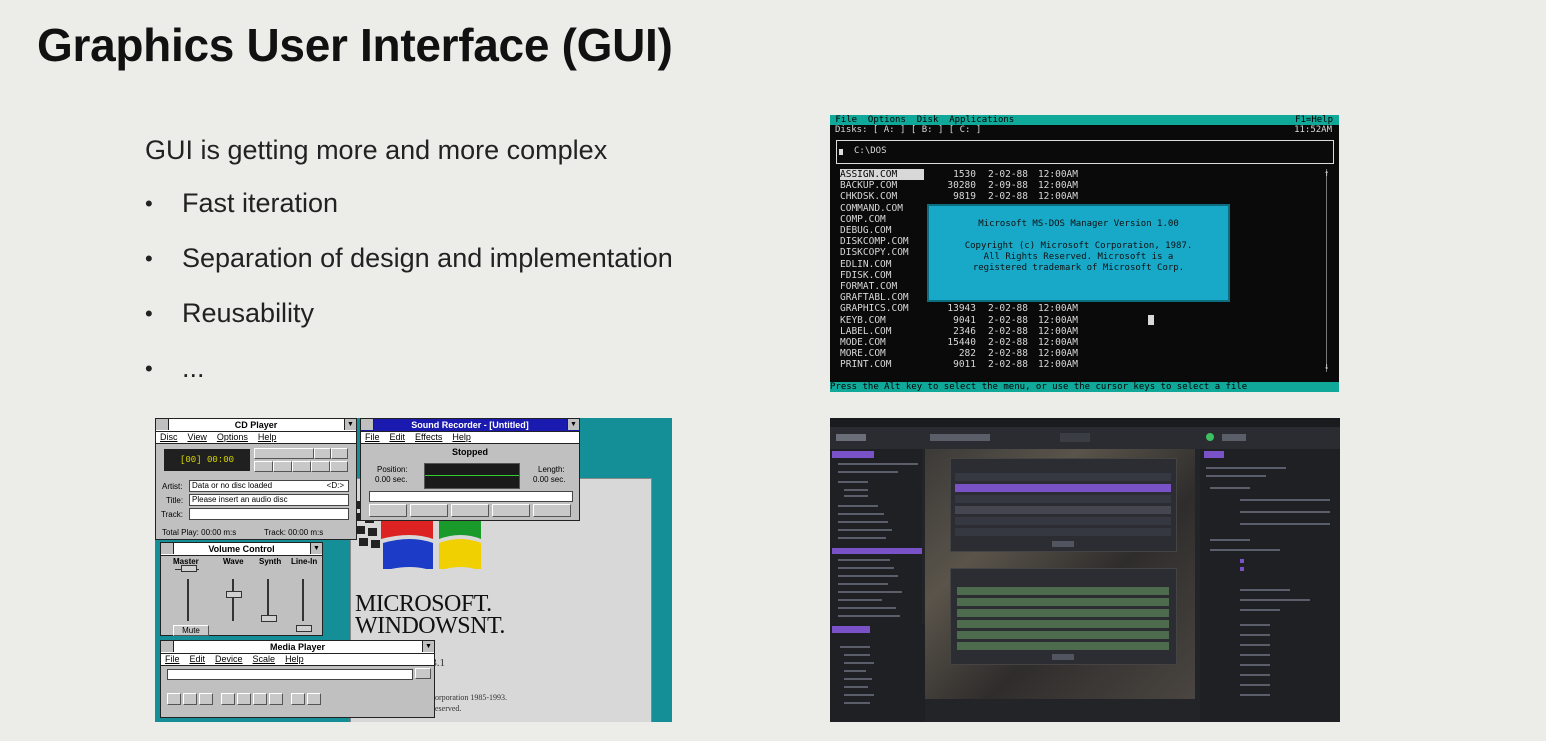 The image size is (1546, 741). Describe the element at coordinates (269, 486) in the screenshot. I see `artist-field: Data or no disc loaded <D:>` at that location.